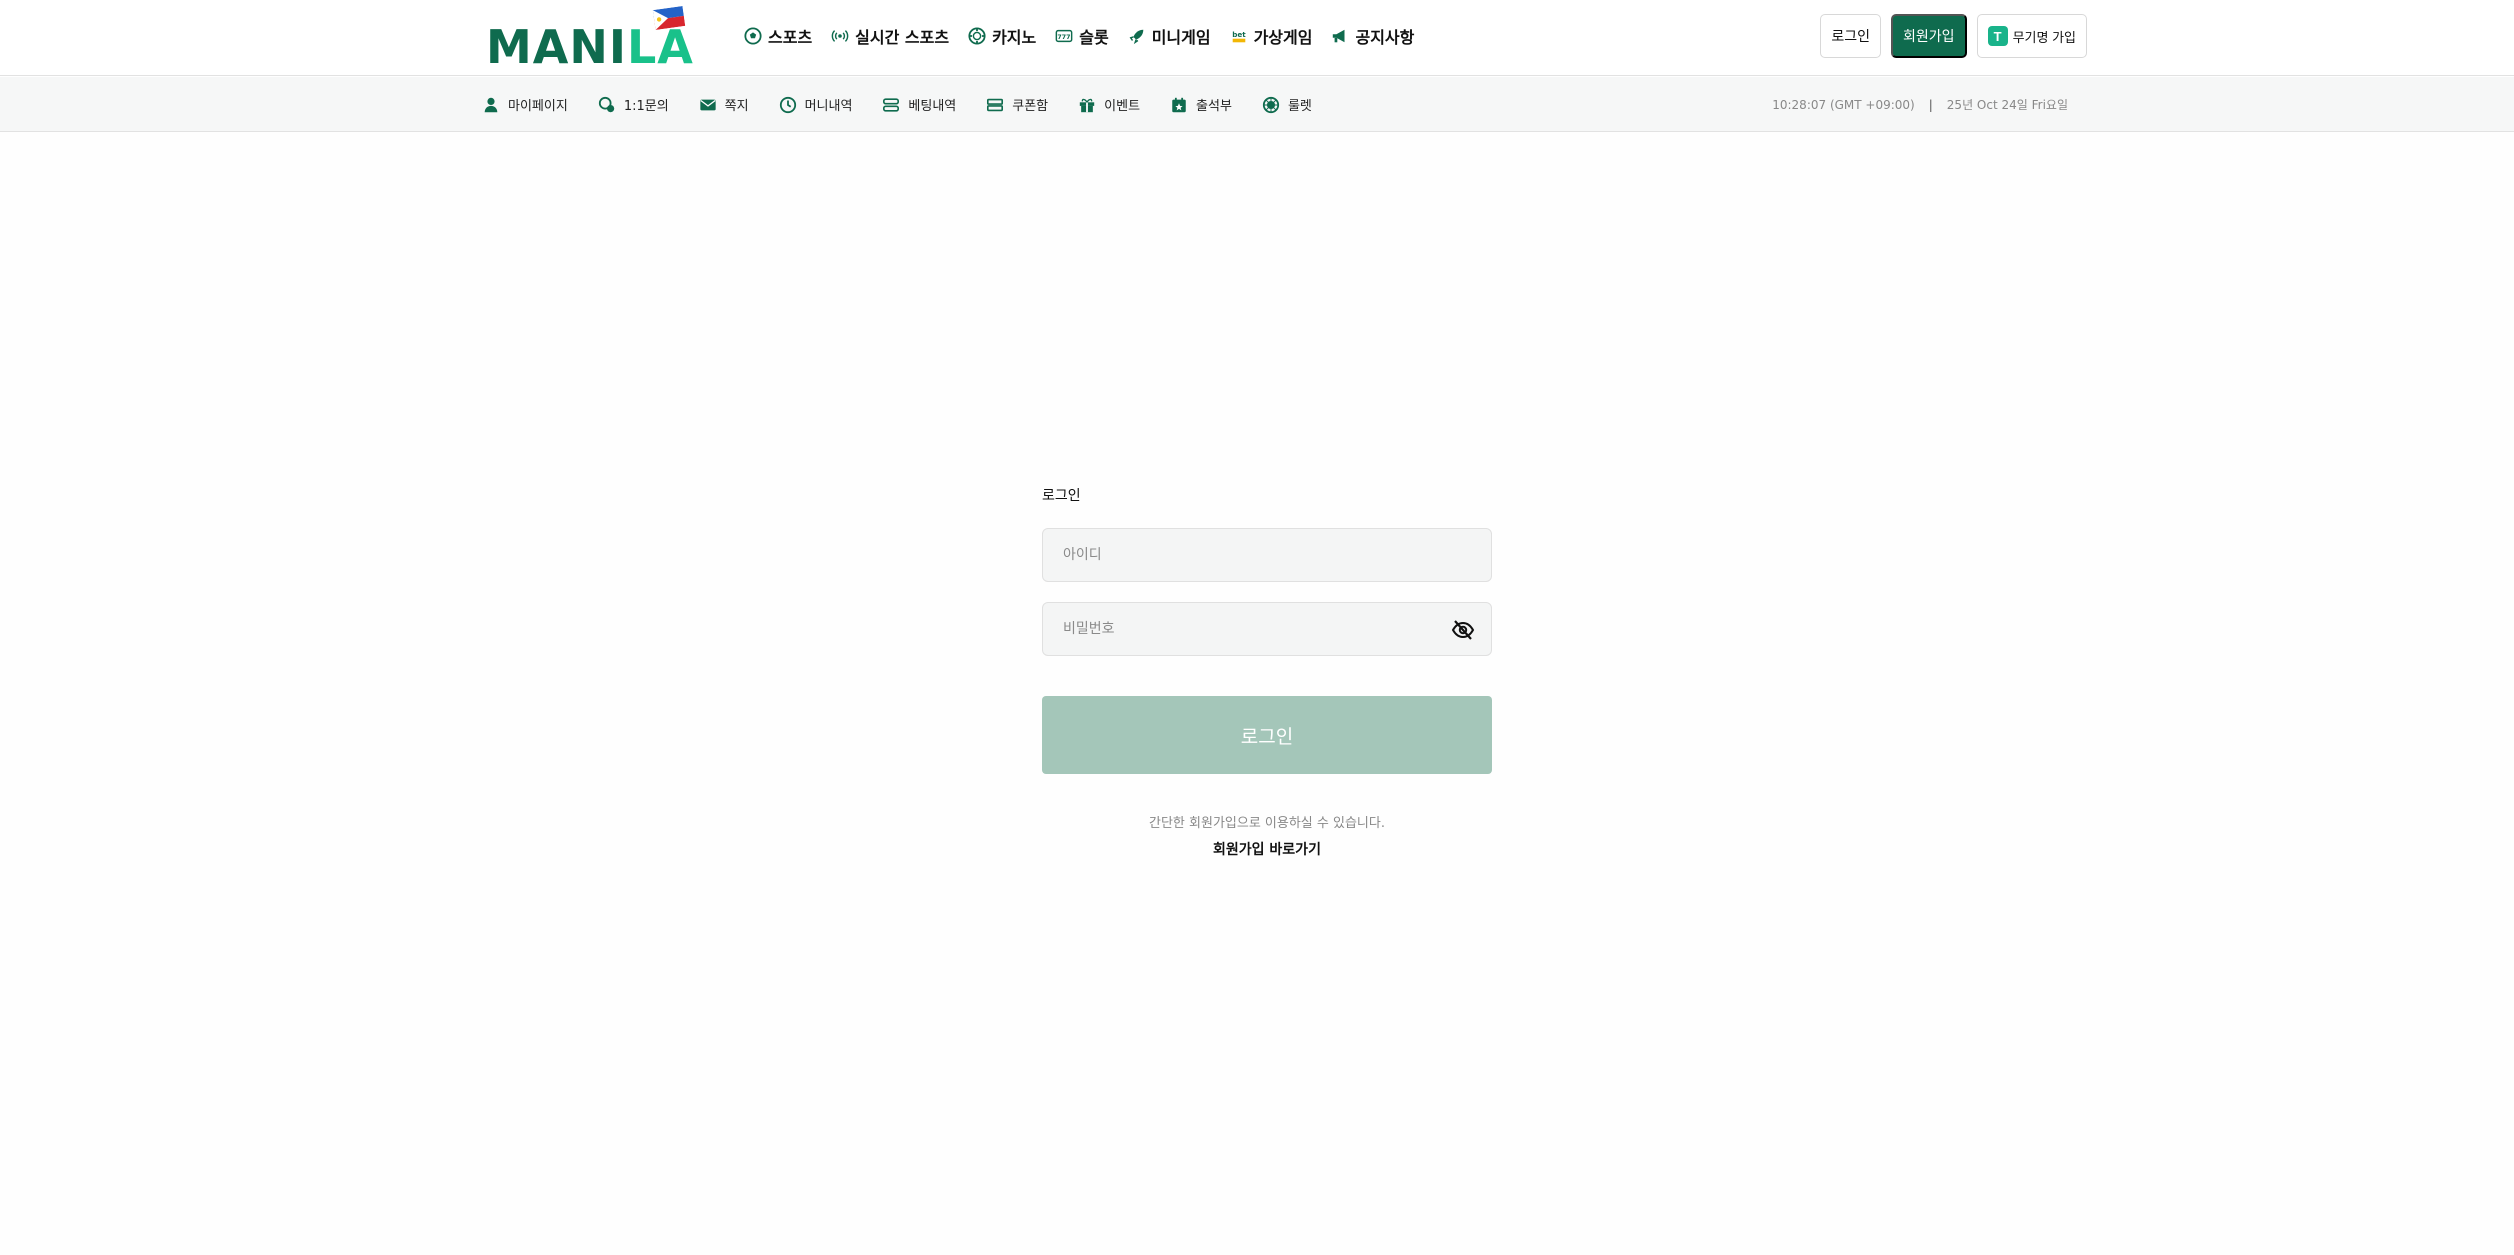 The image size is (2514, 1255). What do you see at coordinates (1283, 37) in the screenshot?
I see `nav-item-label: 가상게임` at bounding box center [1283, 37].